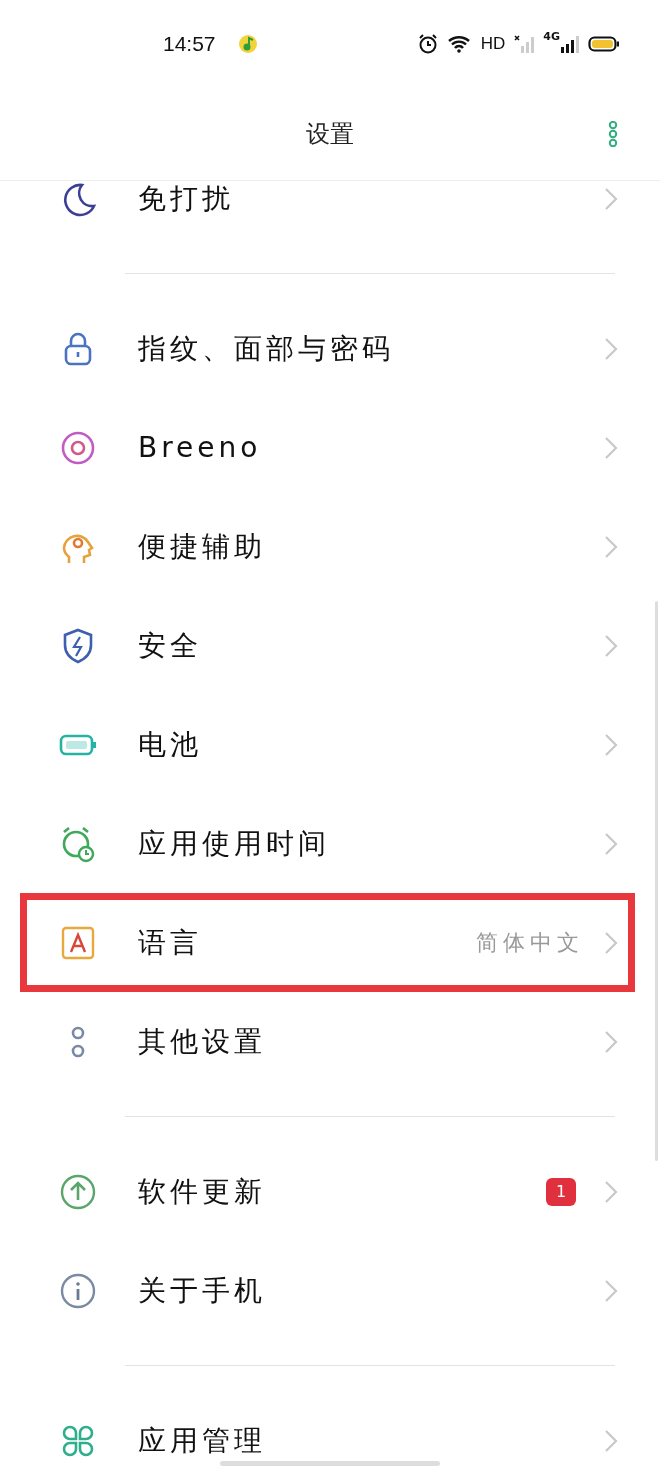 The height and width of the screenshot is (1467, 660). I want to click on settings-item: 语言 简体中文, so click(327, 942).